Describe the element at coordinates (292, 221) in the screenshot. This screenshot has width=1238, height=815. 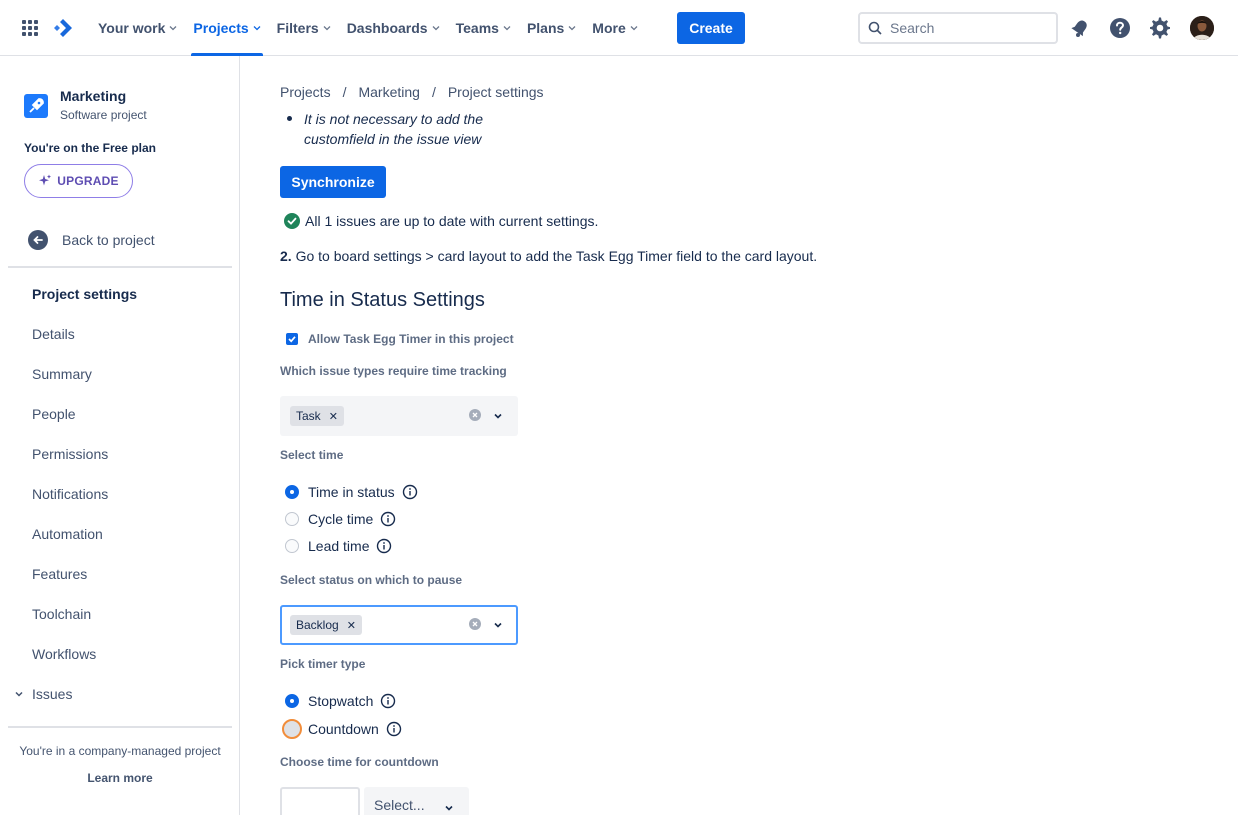
I see `check-circle-icon` at that location.